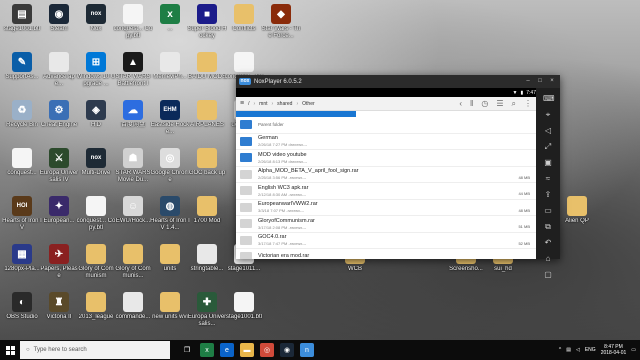  Describe the element at coordinates (386, 125) in the screenshot. I see `parent-folder-row: Parent folder` at that location.